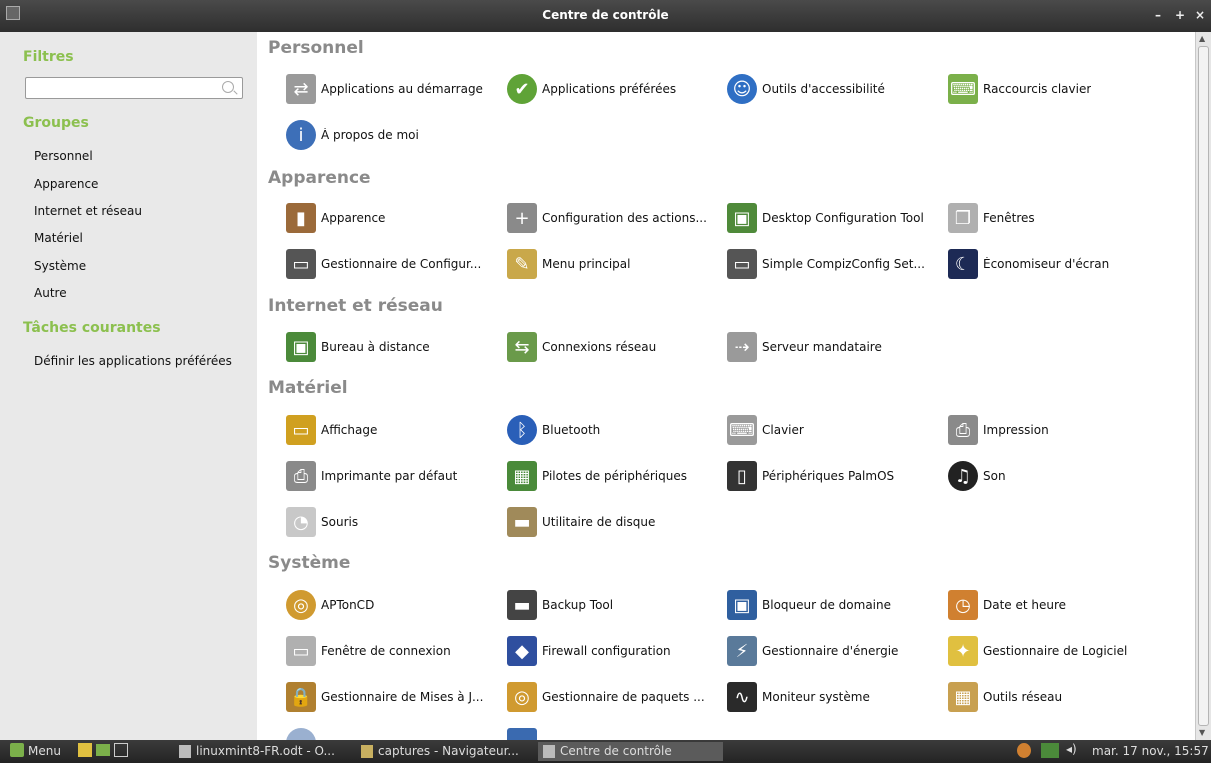 Image resolution: width=1211 pixels, height=763 pixels. I want to click on startup-icon: ⇄, so click(301, 89).